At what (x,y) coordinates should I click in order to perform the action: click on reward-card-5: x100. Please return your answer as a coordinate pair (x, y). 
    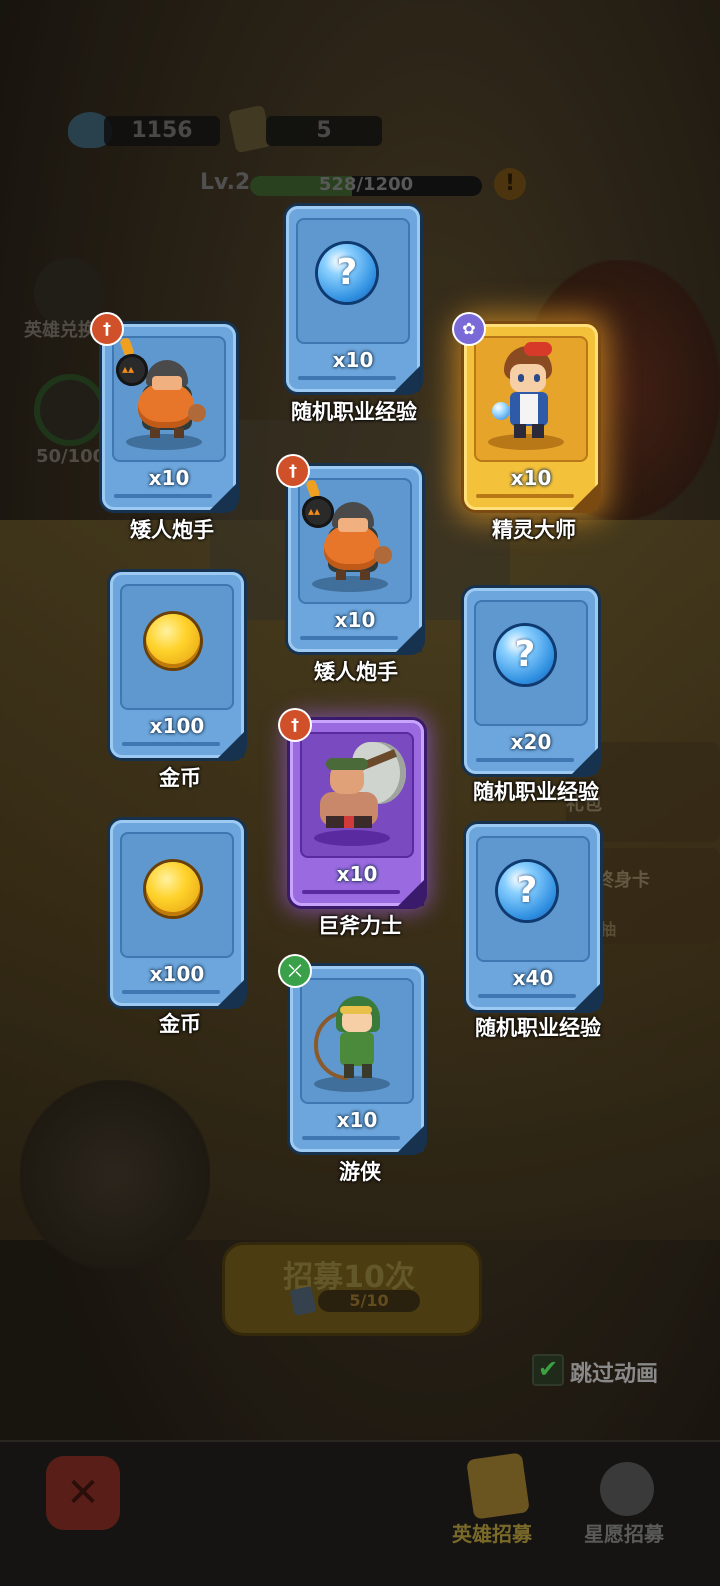
    Looking at the image, I should click on (177, 665).